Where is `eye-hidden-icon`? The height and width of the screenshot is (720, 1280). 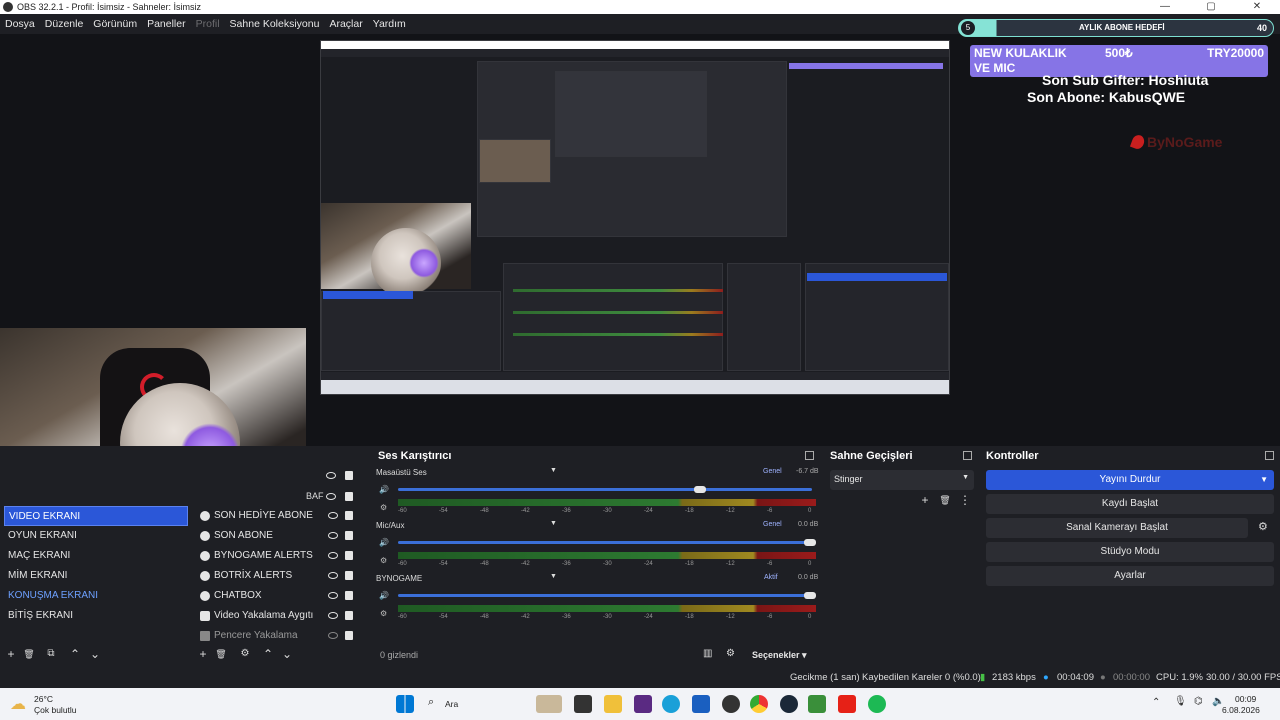 eye-hidden-icon is located at coordinates (333, 635).